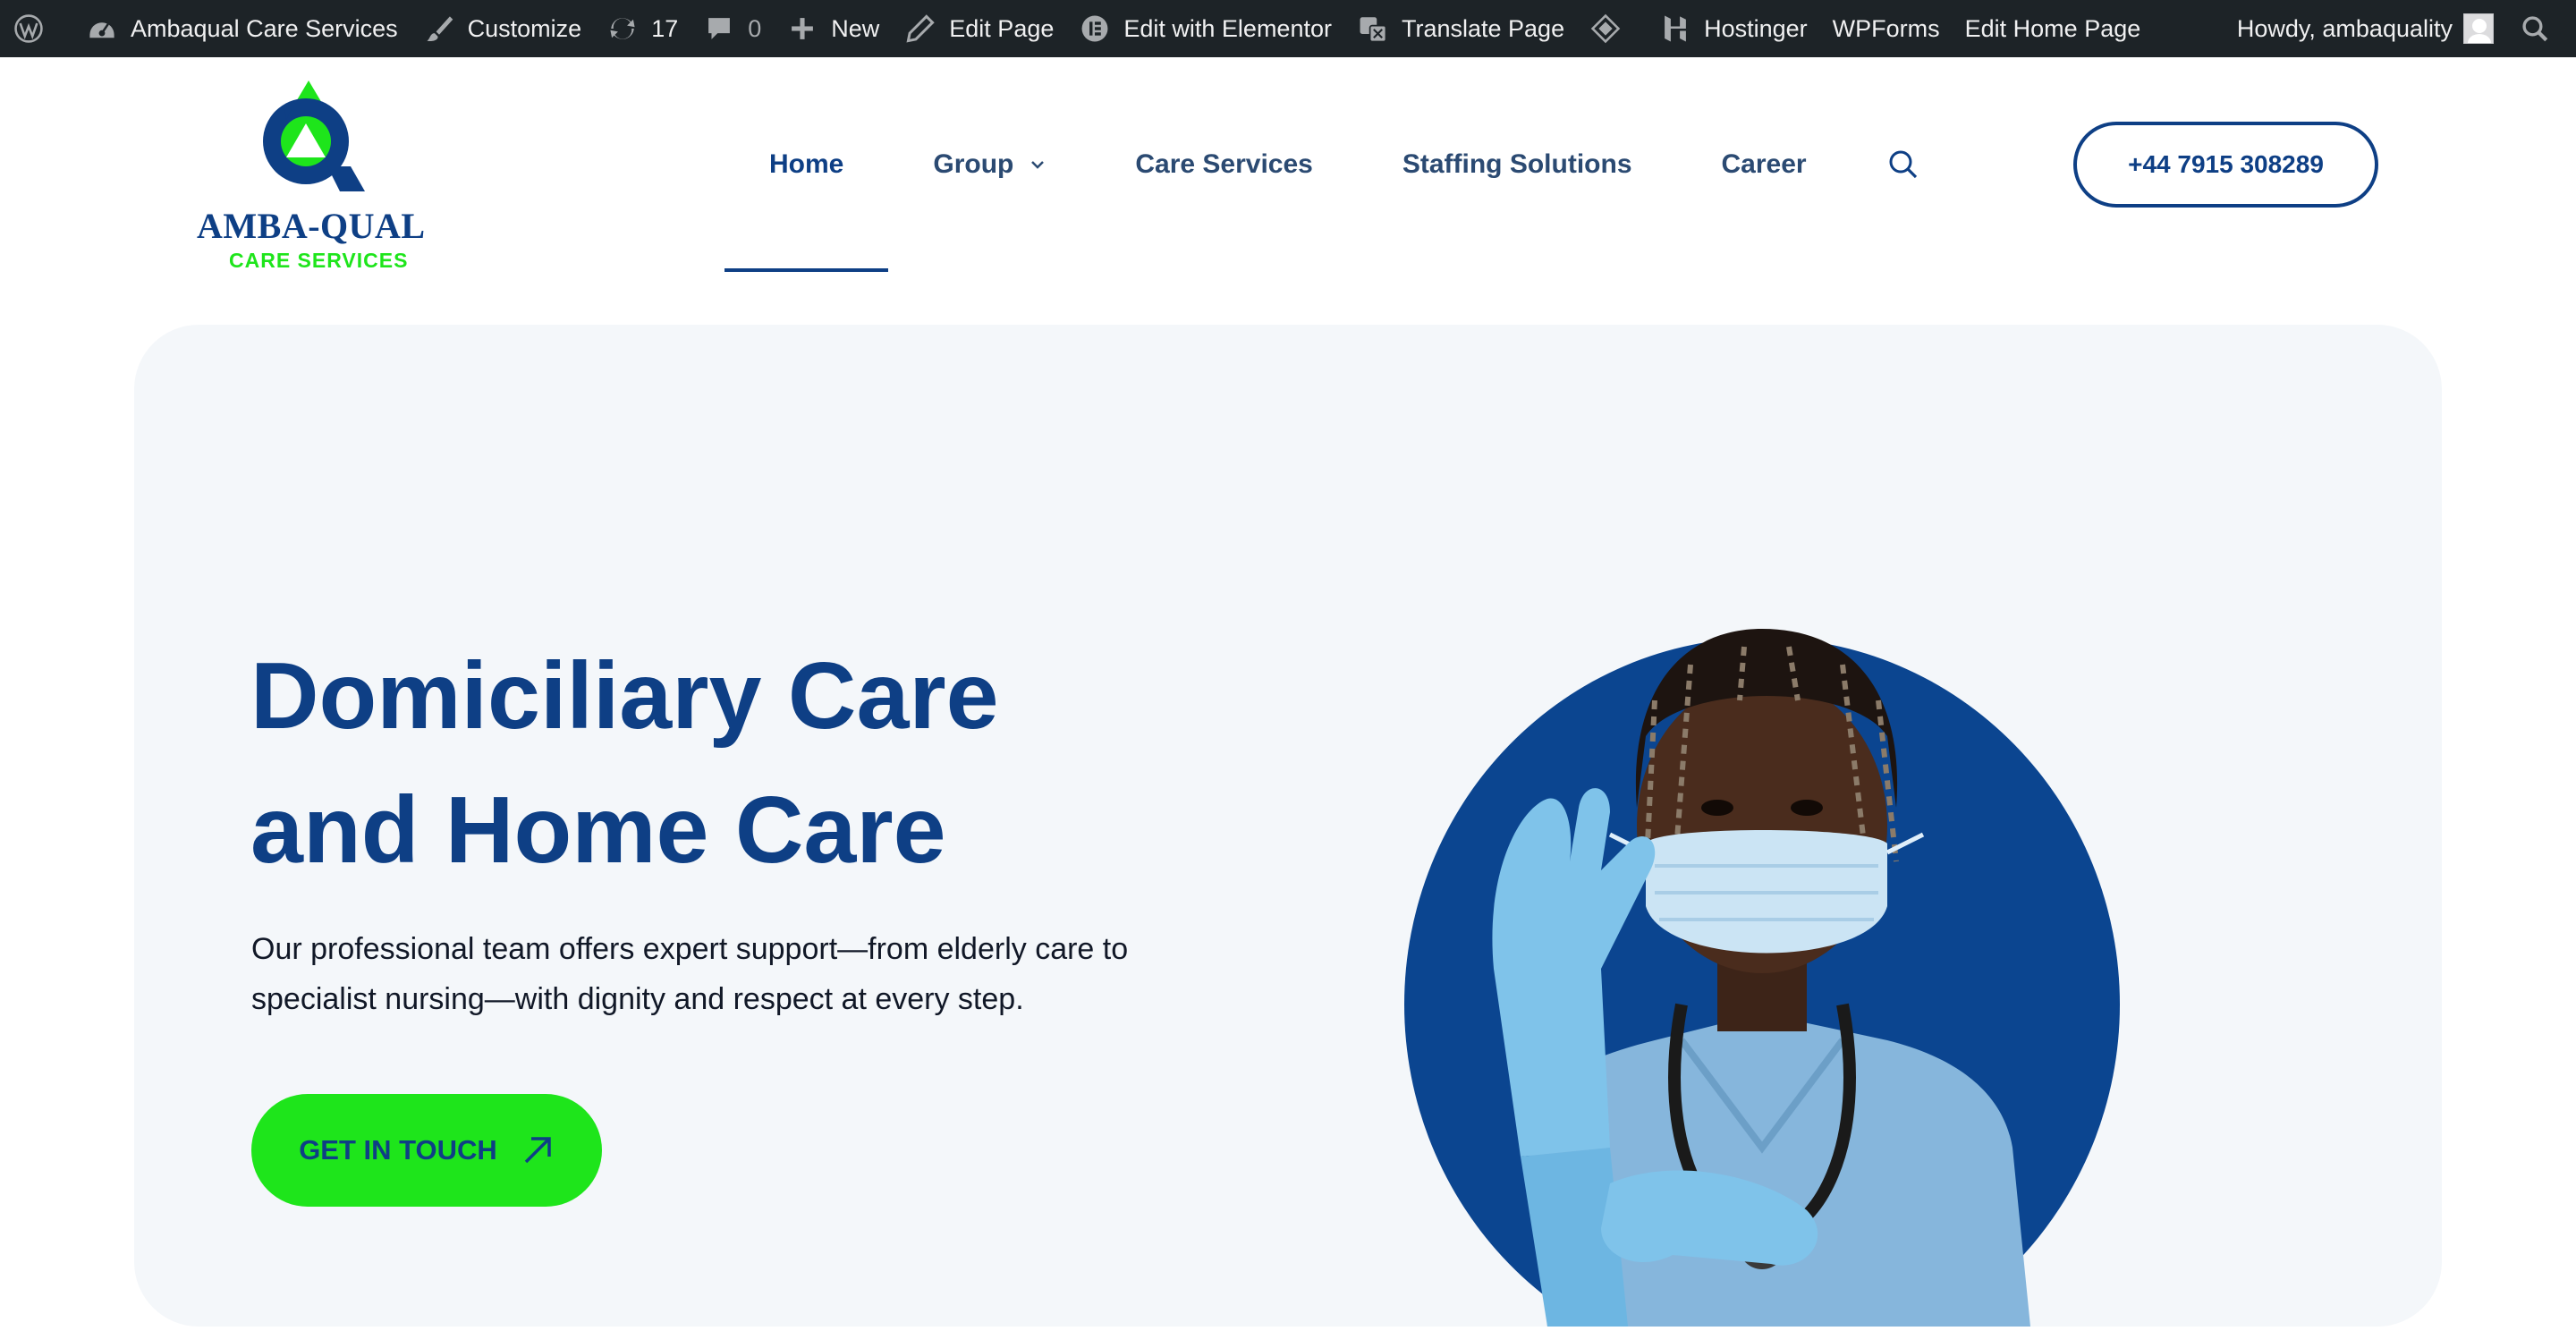 The width and height of the screenshot is (2576, 1331). I want to click on dashboard-gauge-icon, so click(102, 29).